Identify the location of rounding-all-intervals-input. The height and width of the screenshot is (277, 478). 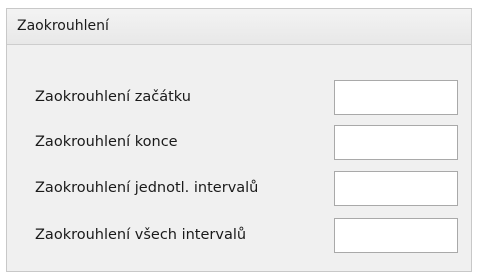
(396, 235).